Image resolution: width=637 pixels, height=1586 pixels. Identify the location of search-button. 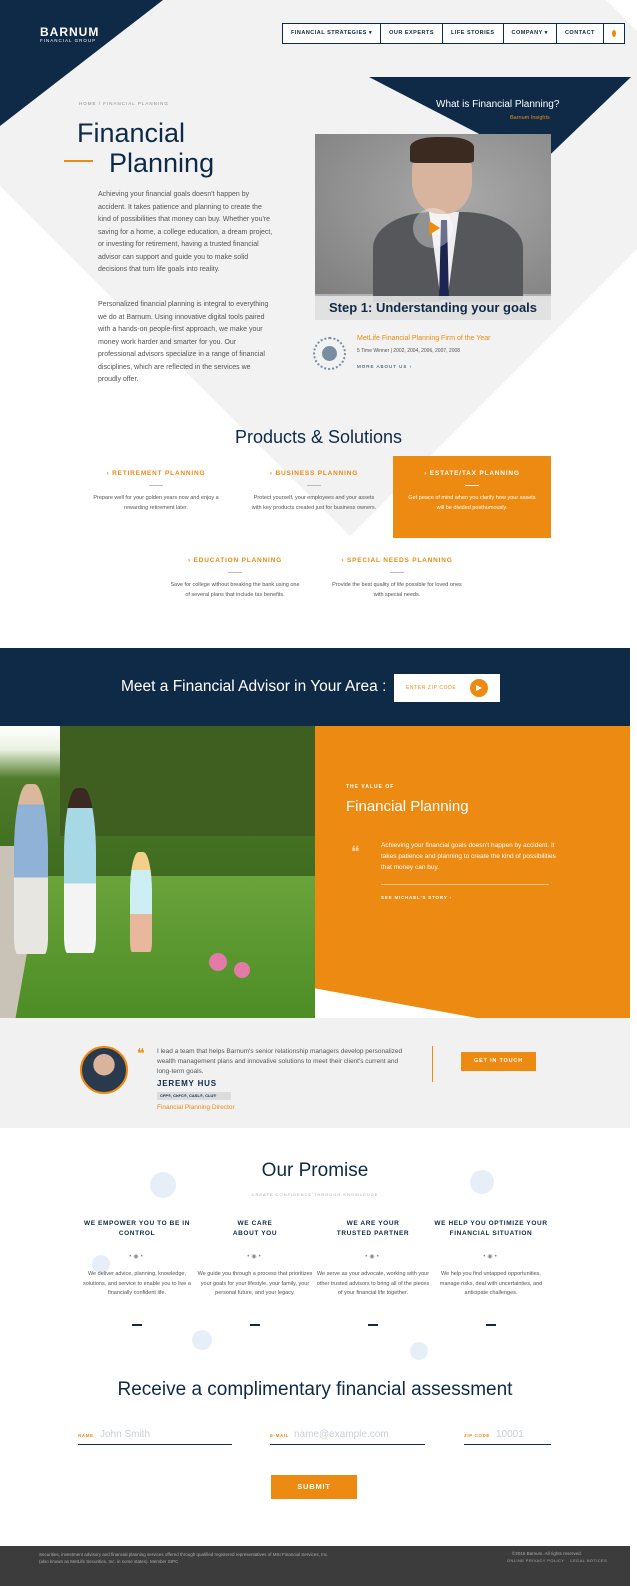
(614, 33).